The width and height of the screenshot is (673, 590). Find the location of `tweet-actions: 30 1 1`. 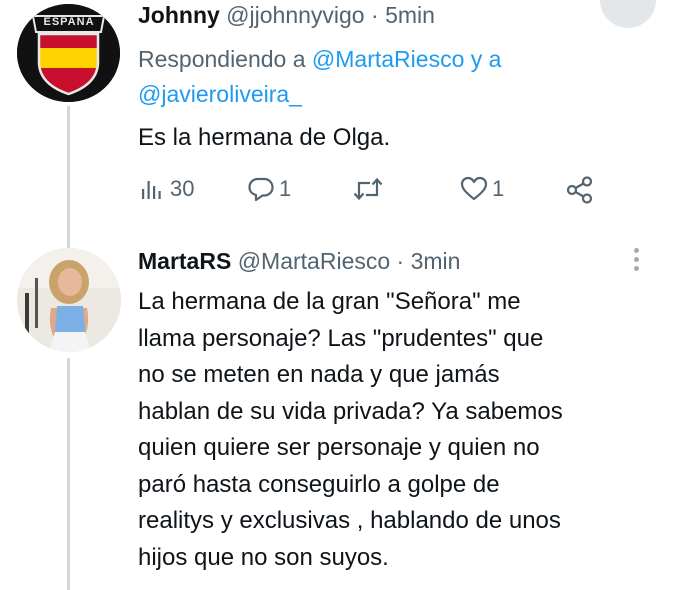

tweet-actions: 30 1 1 is located at coordinates (370, 191).